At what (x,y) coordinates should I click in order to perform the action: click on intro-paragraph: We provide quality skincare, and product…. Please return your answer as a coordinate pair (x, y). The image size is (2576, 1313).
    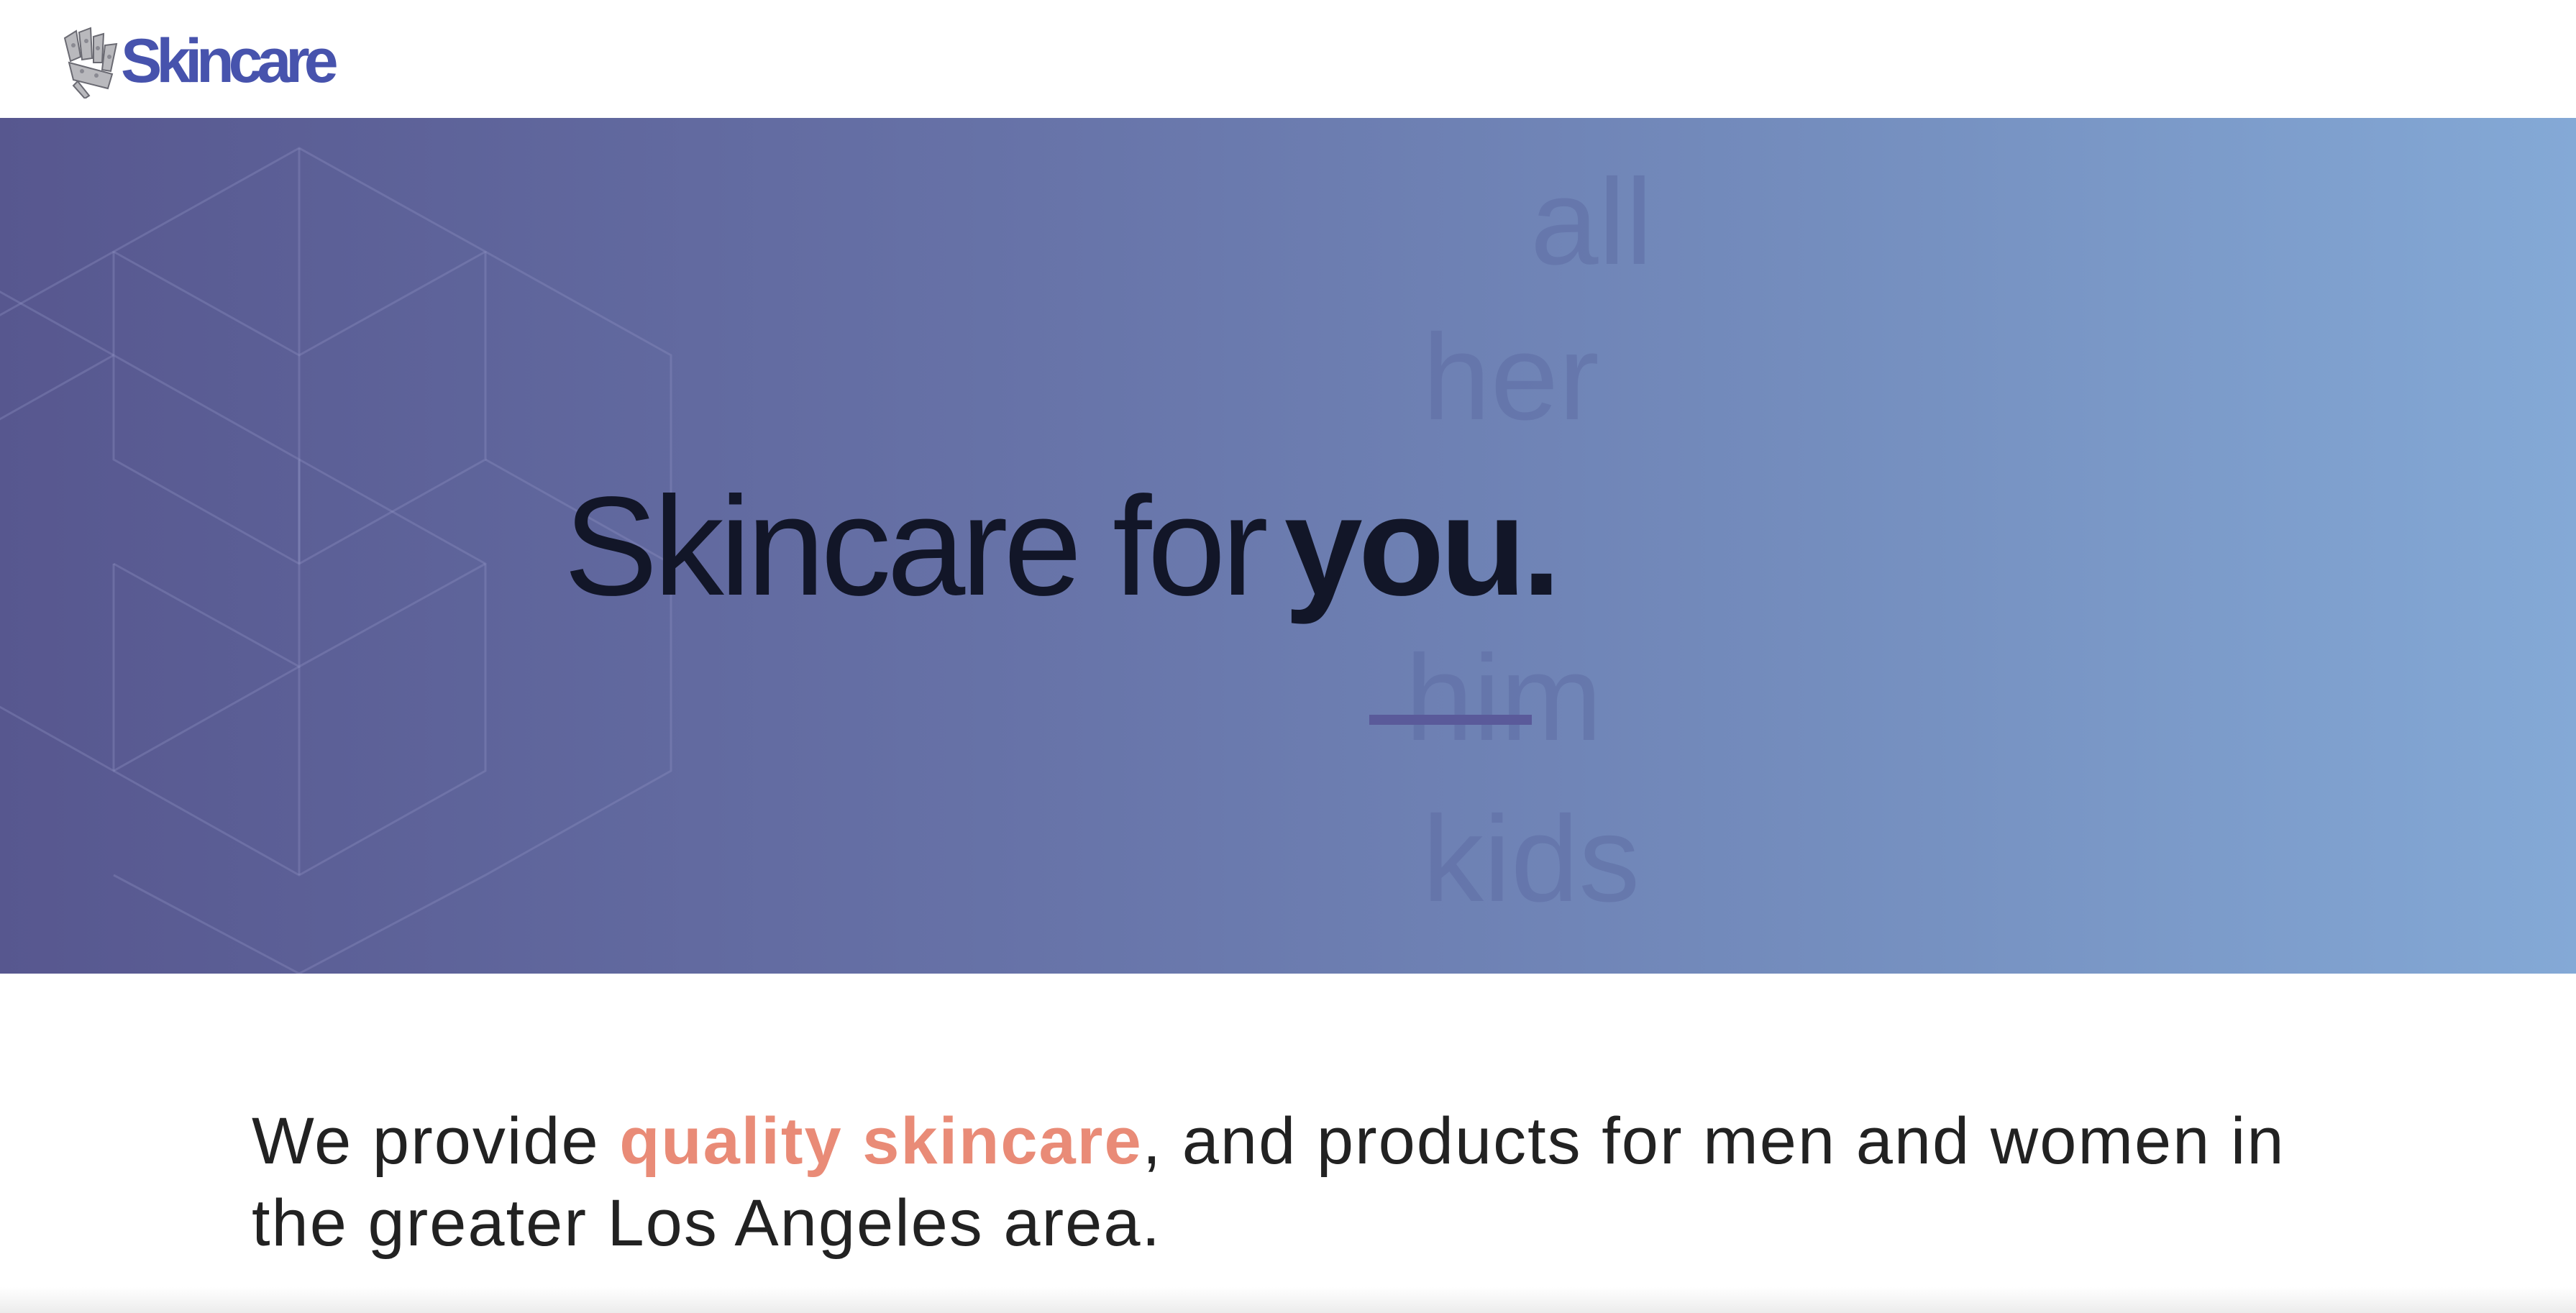
    Looking at the image, I should click on (1323, 1182).